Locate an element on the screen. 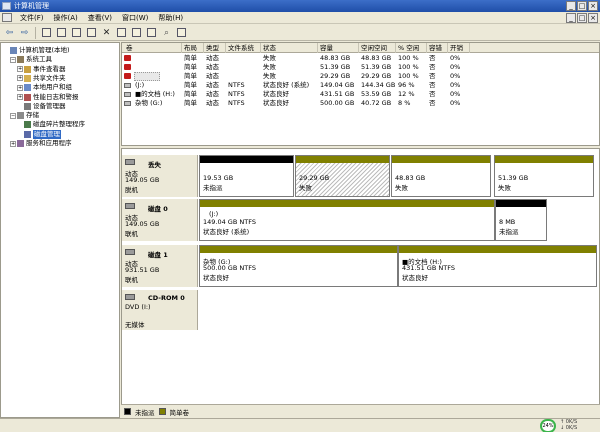 The height and width of the screenshot is (432, 600). tree-item: + 本地用户和组 is located at coordinates (44, 87).